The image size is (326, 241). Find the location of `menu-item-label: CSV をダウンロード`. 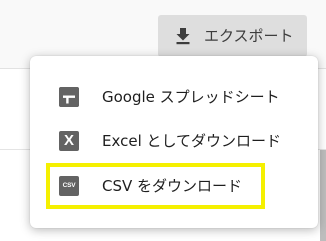

menu-item-label: CSV をダウンロード is located at coordinates (172, 186).